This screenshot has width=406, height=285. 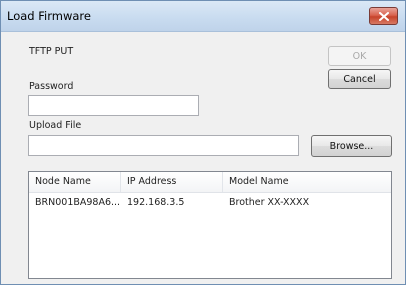 I want to click on mode-label: TFTP PUT, so click(x=51, y=51).